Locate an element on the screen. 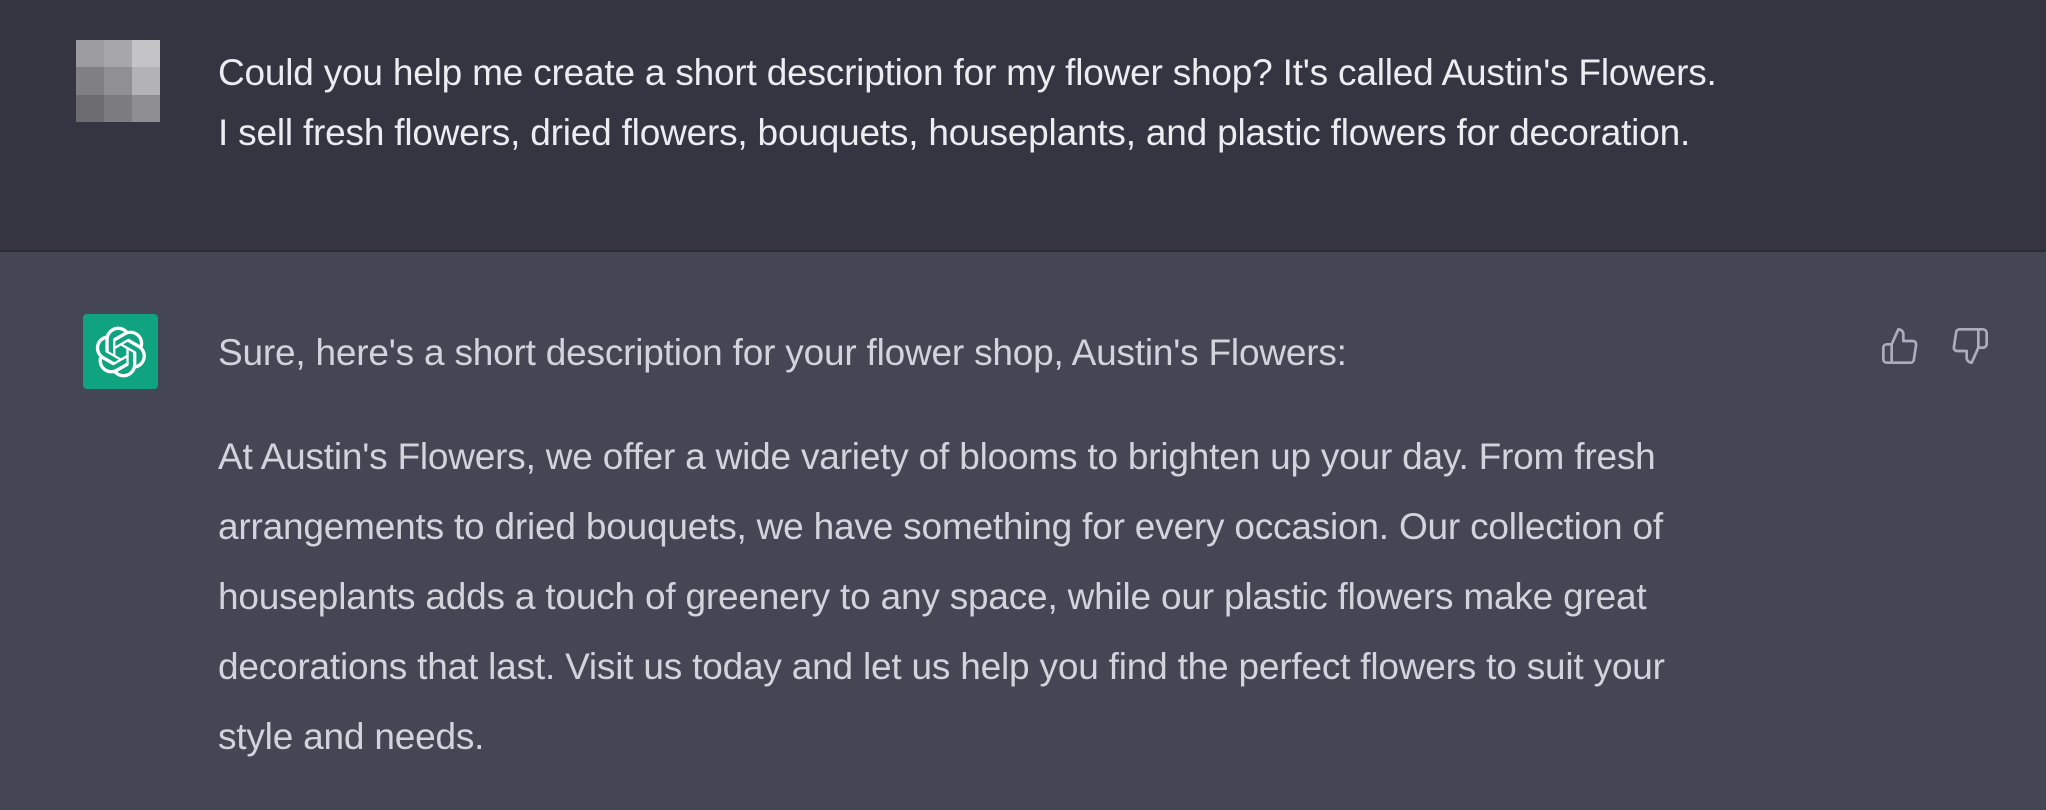 The width and height of the screenshot is (2046, 810). user-avatar is located at coordinates (118, 81).